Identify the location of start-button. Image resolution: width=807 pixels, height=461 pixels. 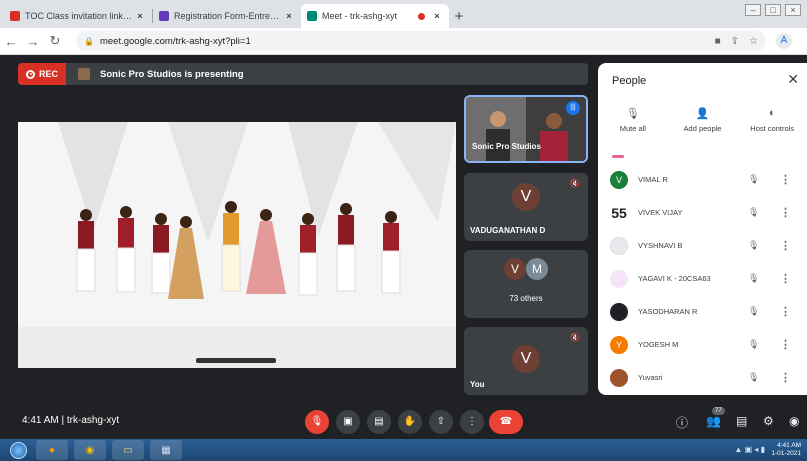
(18, 450).